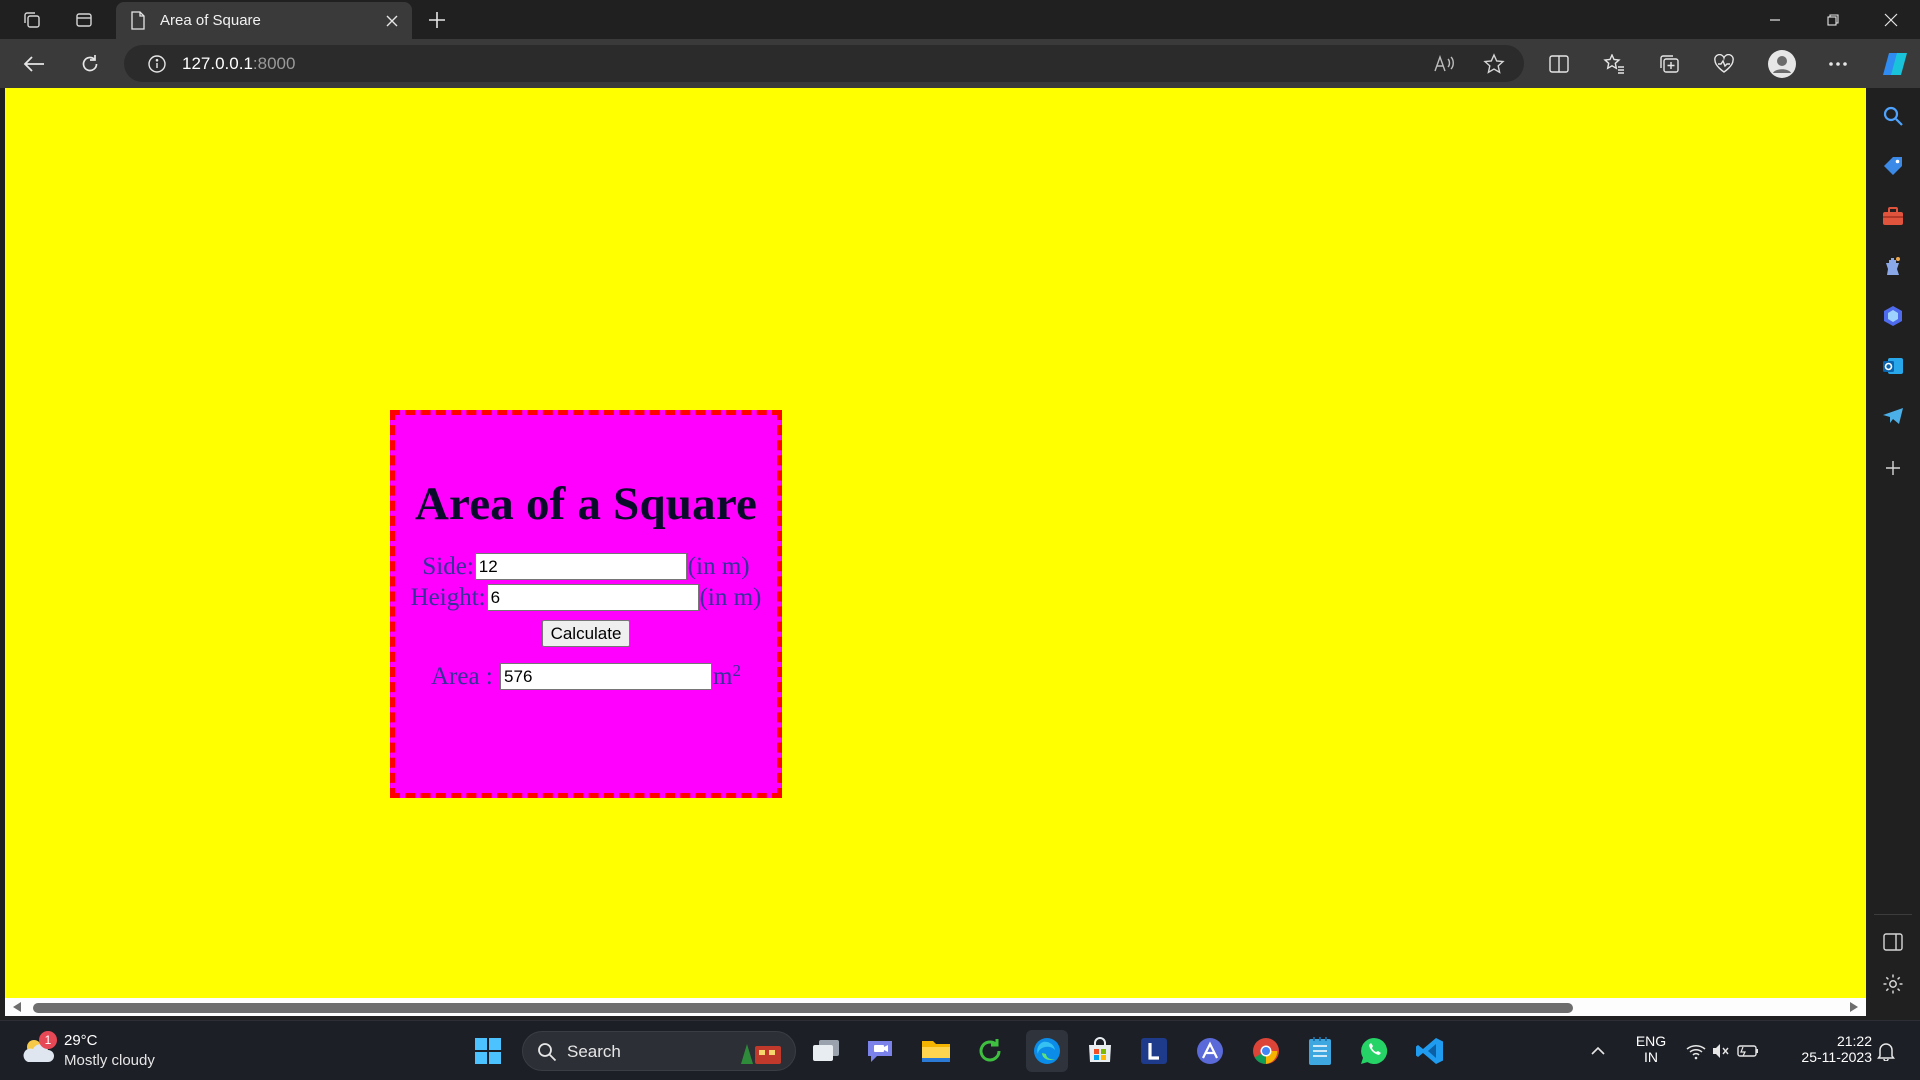  Describe the element at coordinates (1724, 64) in the screenshot. I see `browser-essentials-icon` at that location.